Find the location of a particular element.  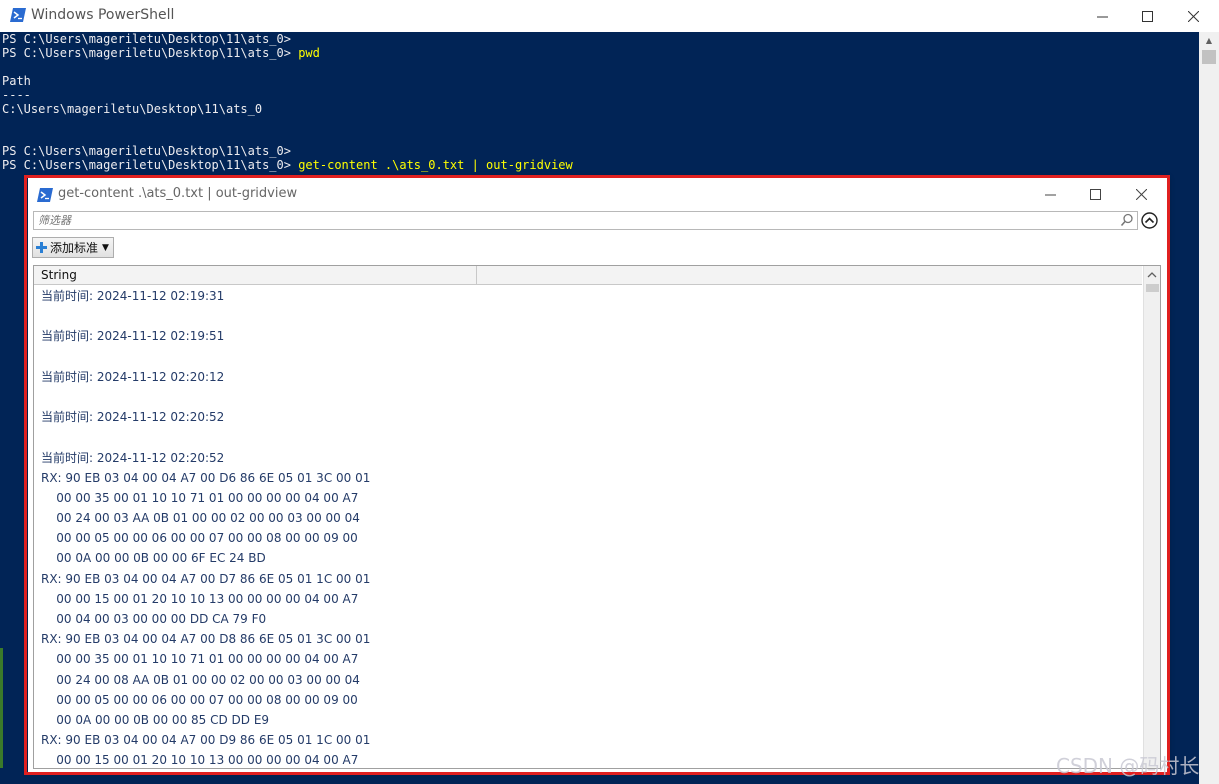

table-row: 00 04 00 03 00 00 00 DD CA 79 F0 is located at coordinates (588, 619).